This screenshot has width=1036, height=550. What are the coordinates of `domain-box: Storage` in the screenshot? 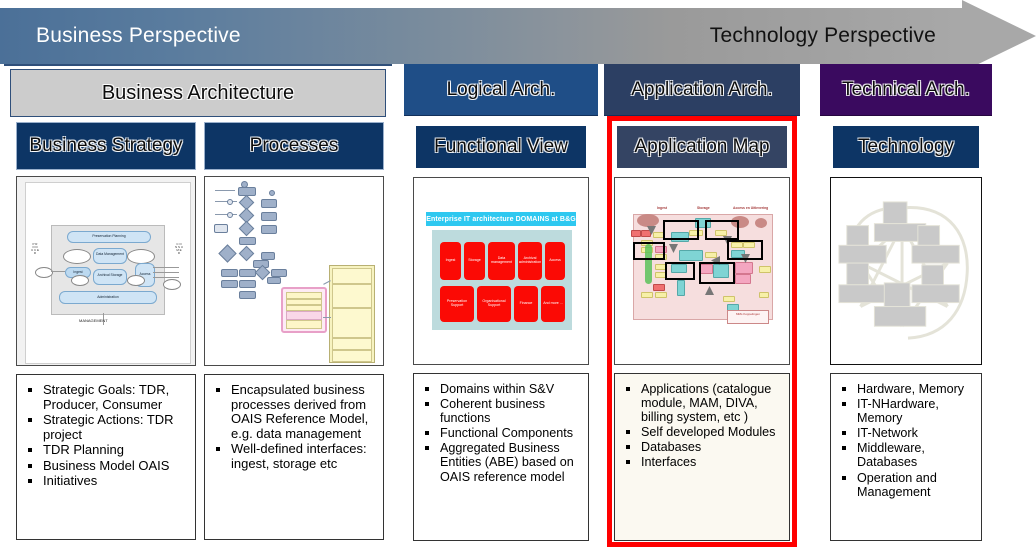 It's located at (474, 261).